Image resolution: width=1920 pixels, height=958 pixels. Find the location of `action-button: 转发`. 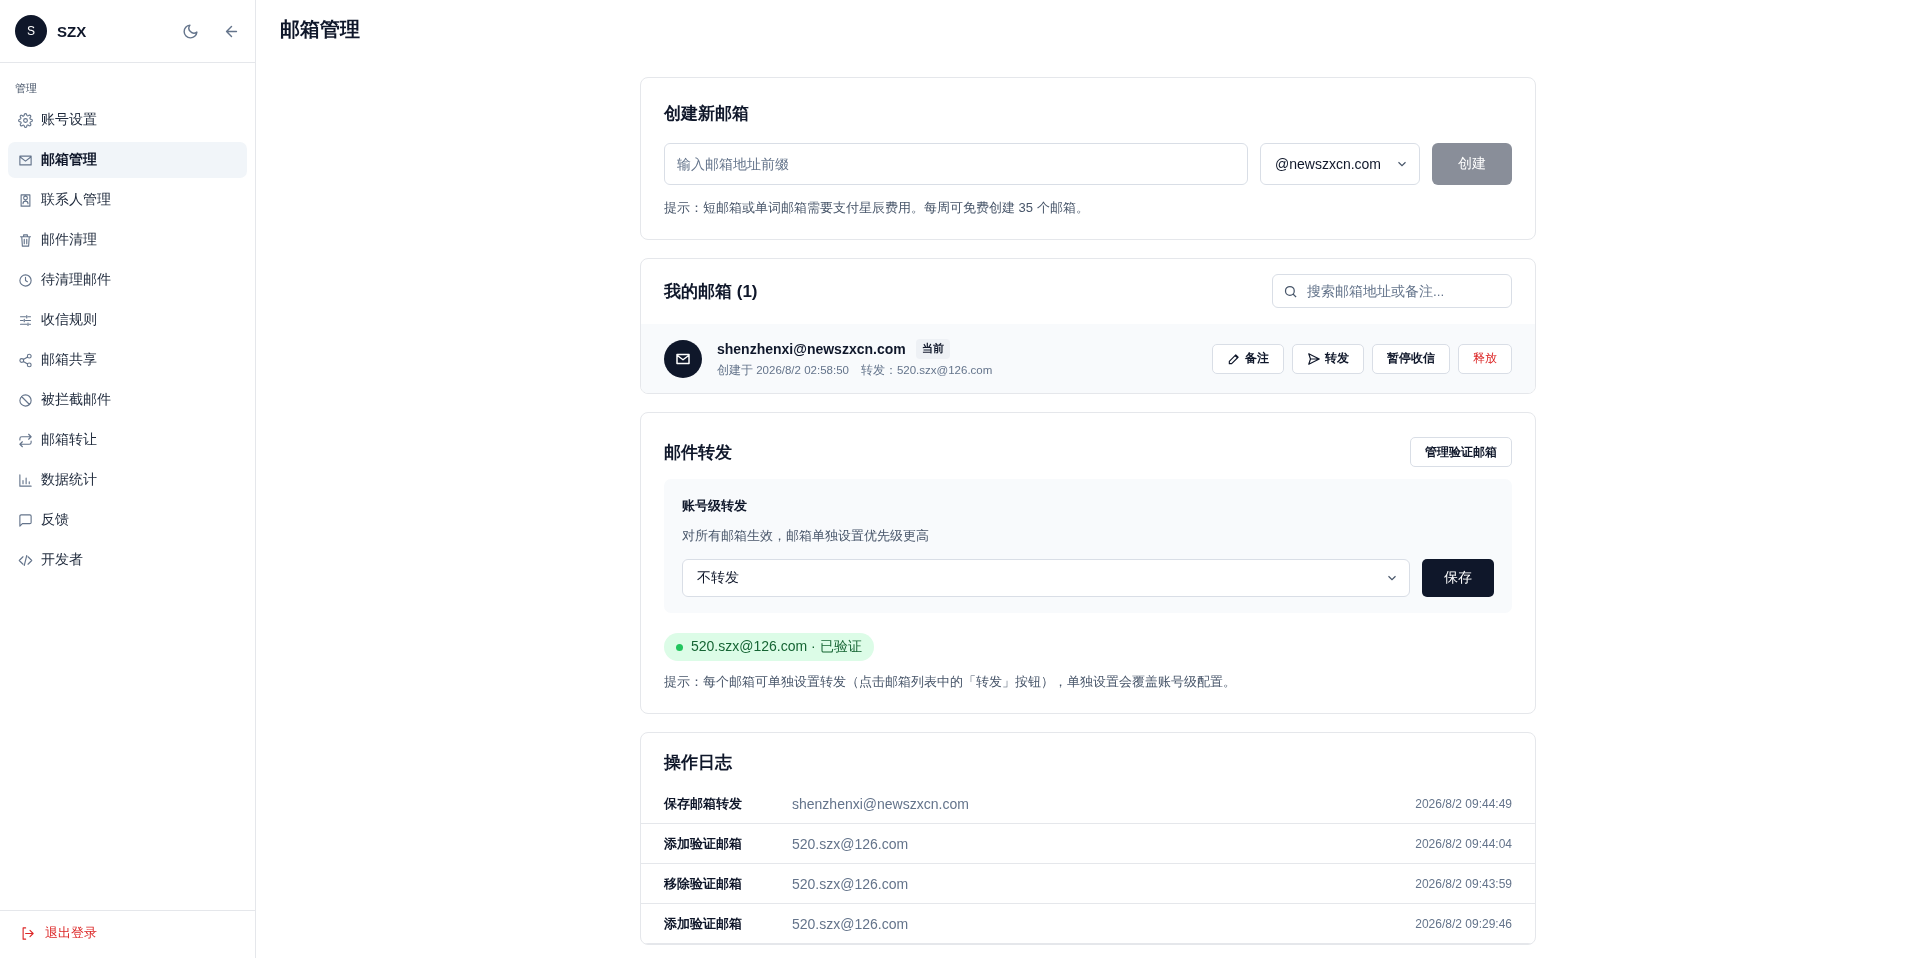

action-button: 转发 is located at coordinates (1328, 358).